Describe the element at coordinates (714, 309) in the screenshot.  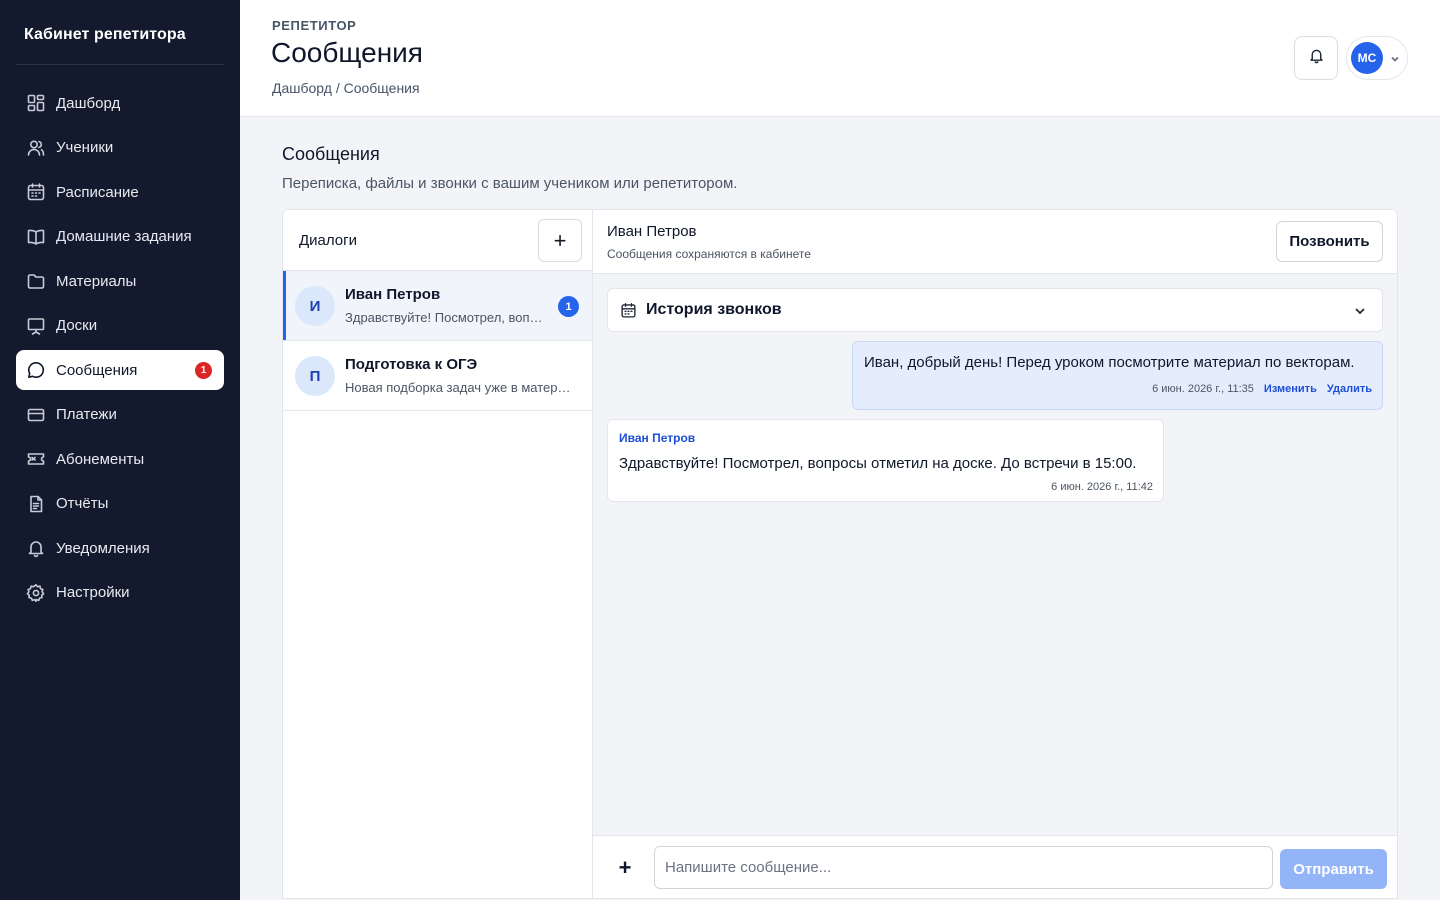
I see `call-history-label: История звонков` at that location.